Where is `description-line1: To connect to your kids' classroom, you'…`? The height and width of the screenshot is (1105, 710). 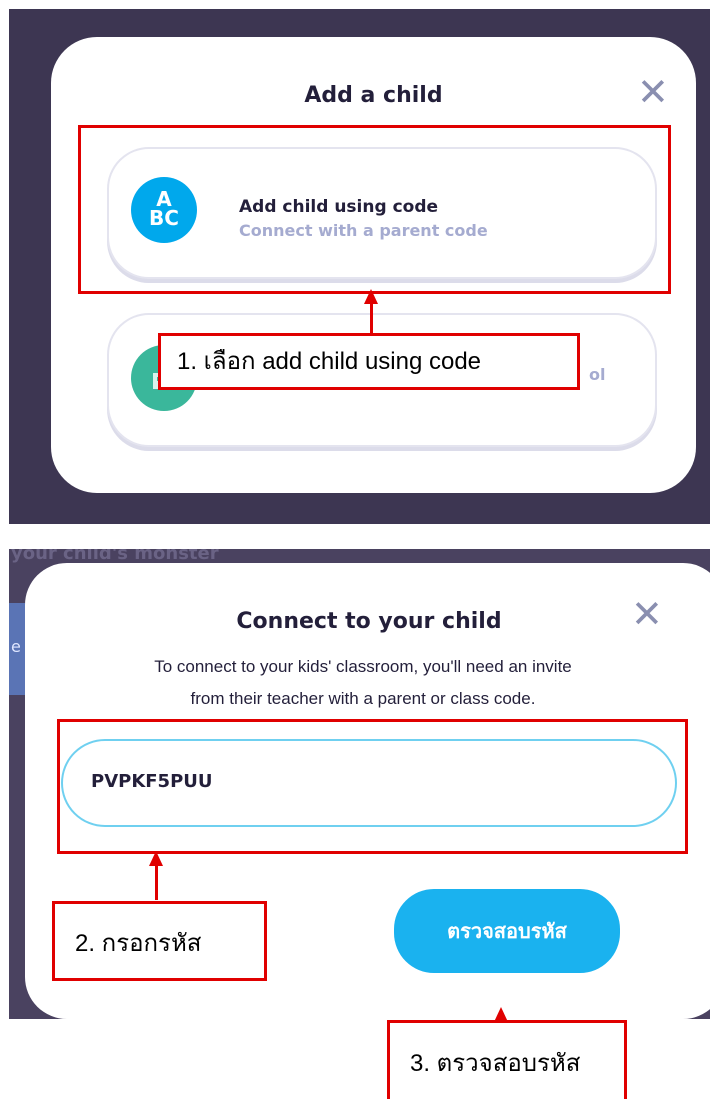
description-line1: To connect to your kids' classroom, you'… is located at coordinates (363, 666).